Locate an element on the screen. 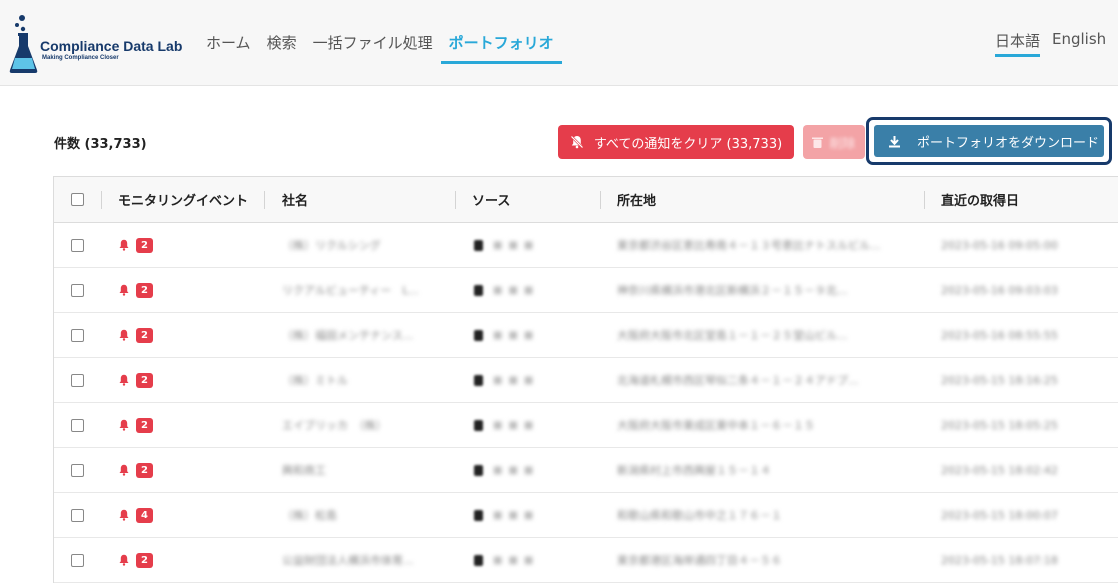 This screenshot has width=1118, height=587. main-nav: ホーム 検索 一括ファイル処理 ポートフォリオ is located at coordinates (380, 43).